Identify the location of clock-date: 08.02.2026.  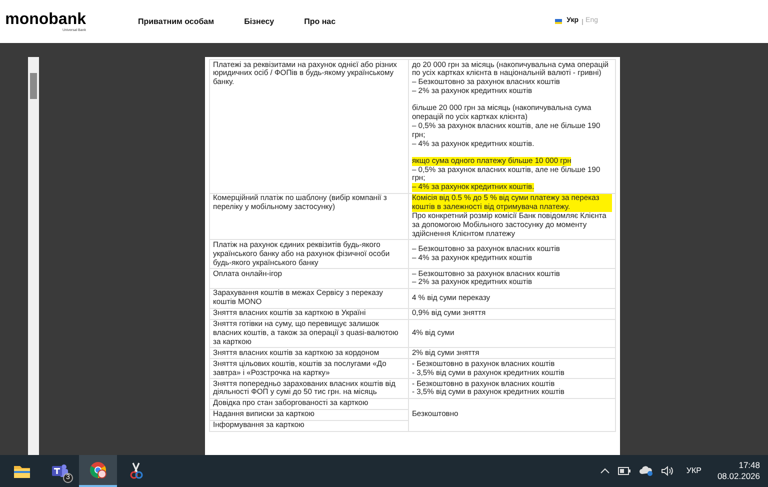
(738, 476).